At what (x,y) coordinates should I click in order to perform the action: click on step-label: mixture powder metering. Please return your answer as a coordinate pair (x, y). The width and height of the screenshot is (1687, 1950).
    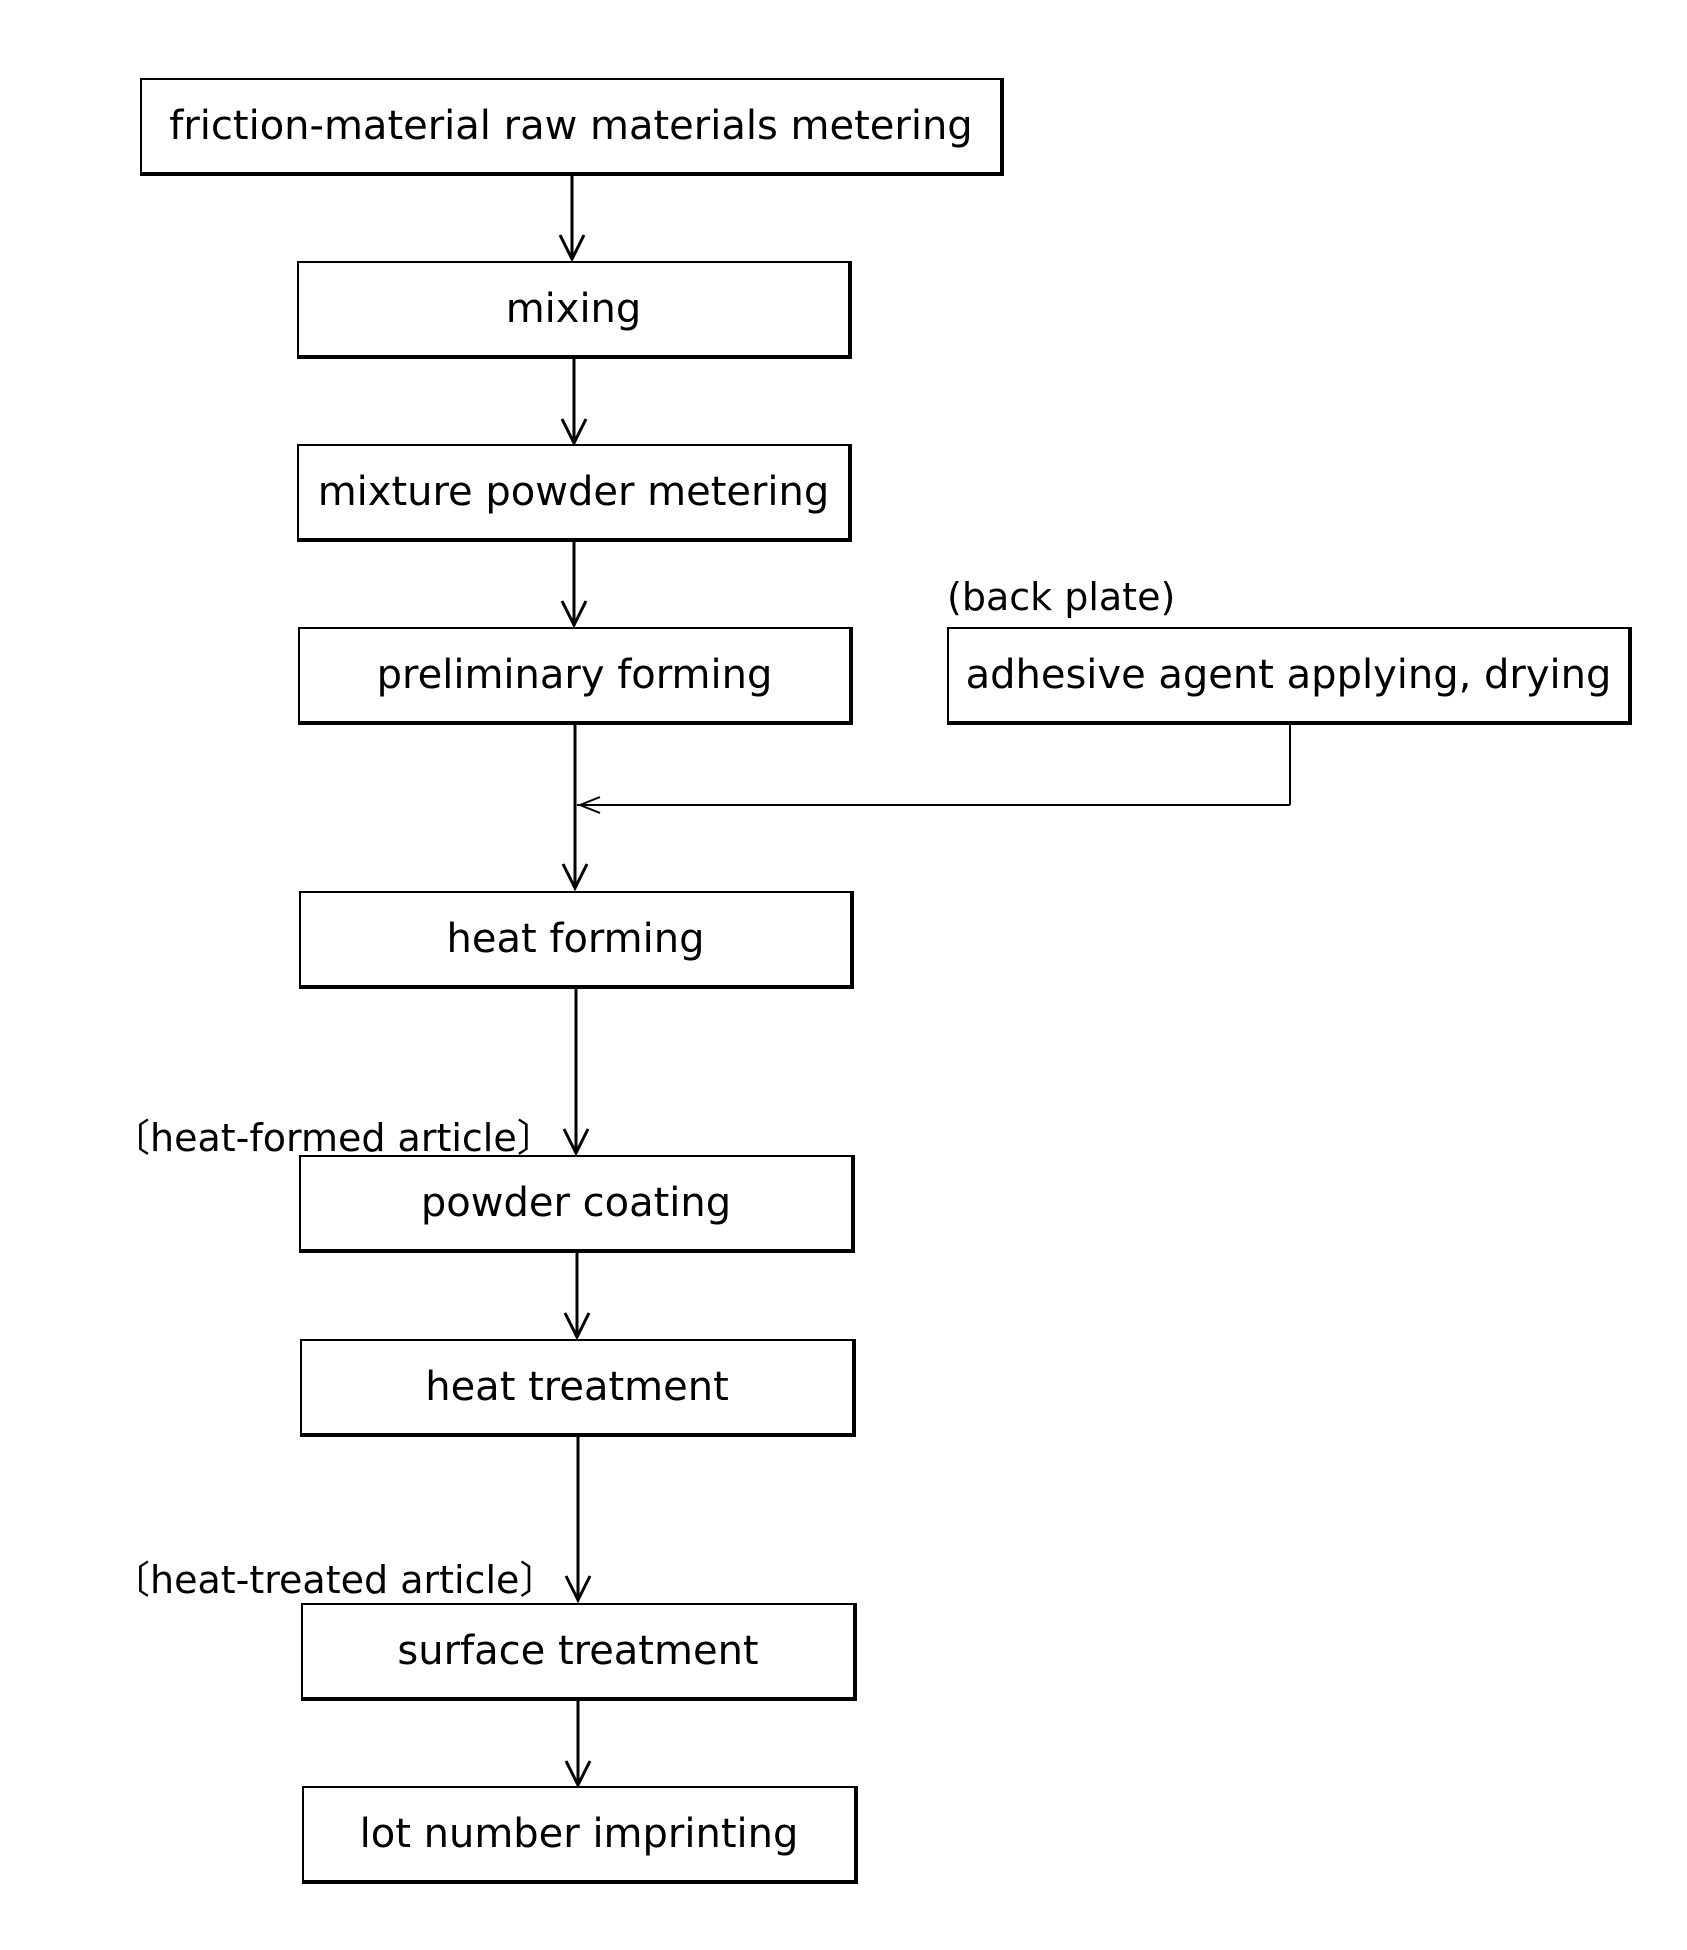
    Looking at the image, I should click on (573, 492).